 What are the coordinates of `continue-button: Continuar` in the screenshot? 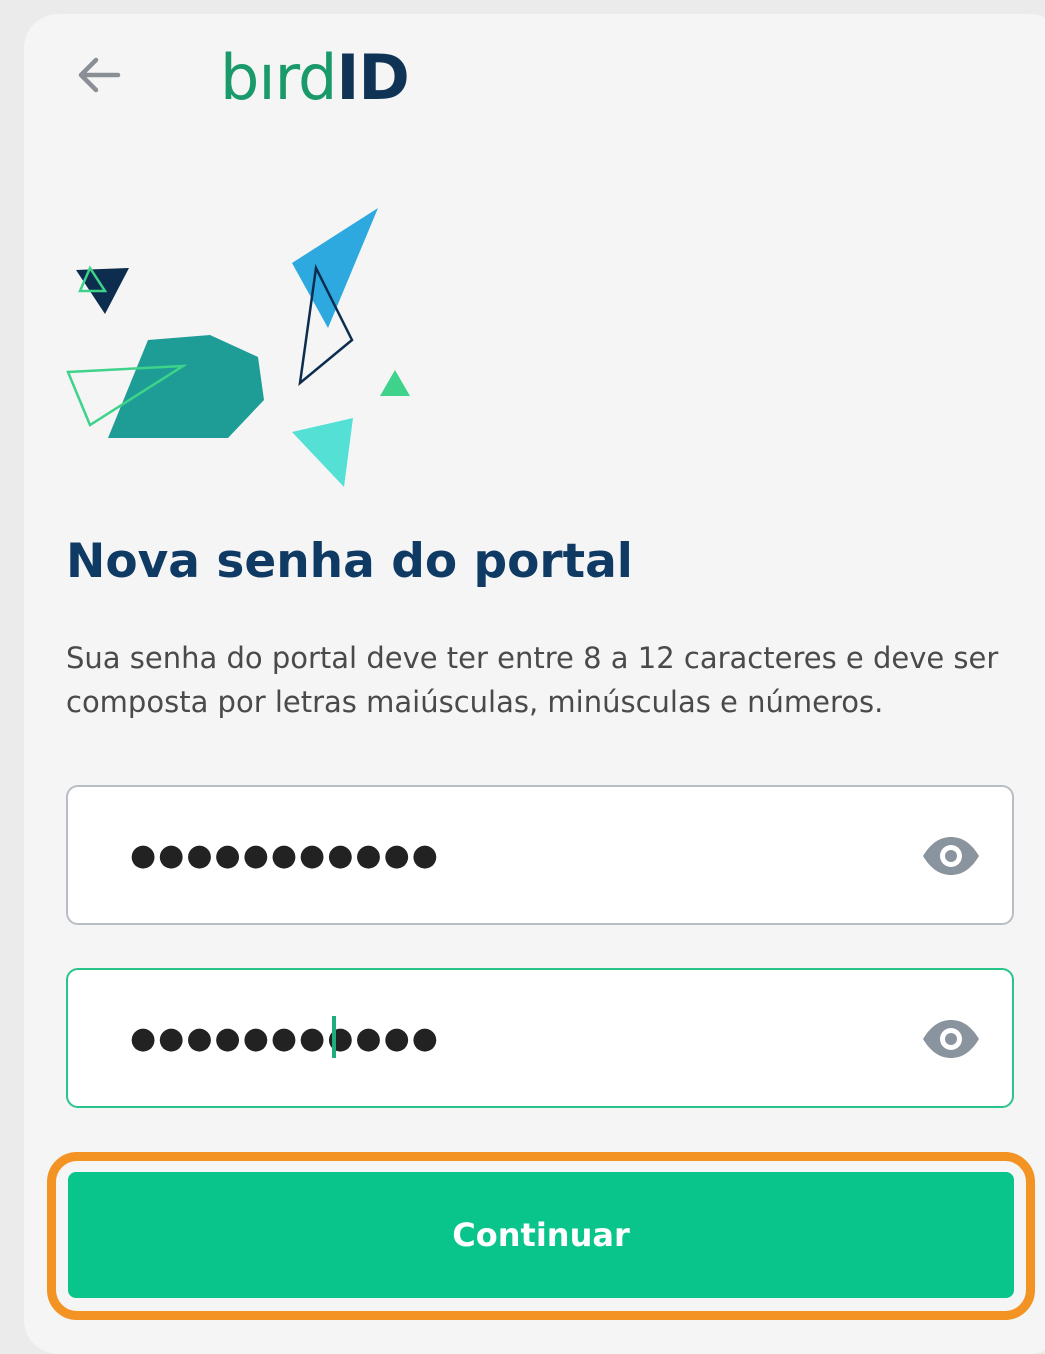 It's located at (541, 1235).